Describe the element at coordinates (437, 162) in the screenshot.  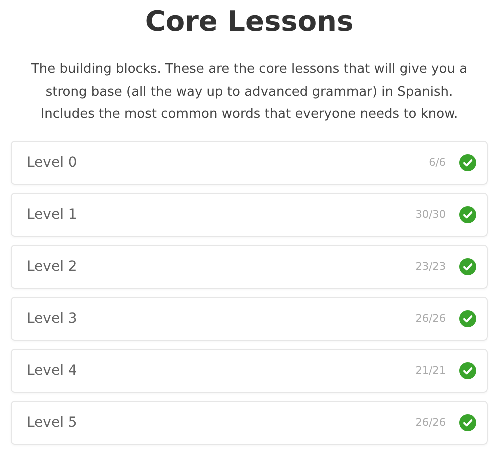
I see `progress-count: 6/6` at that location.